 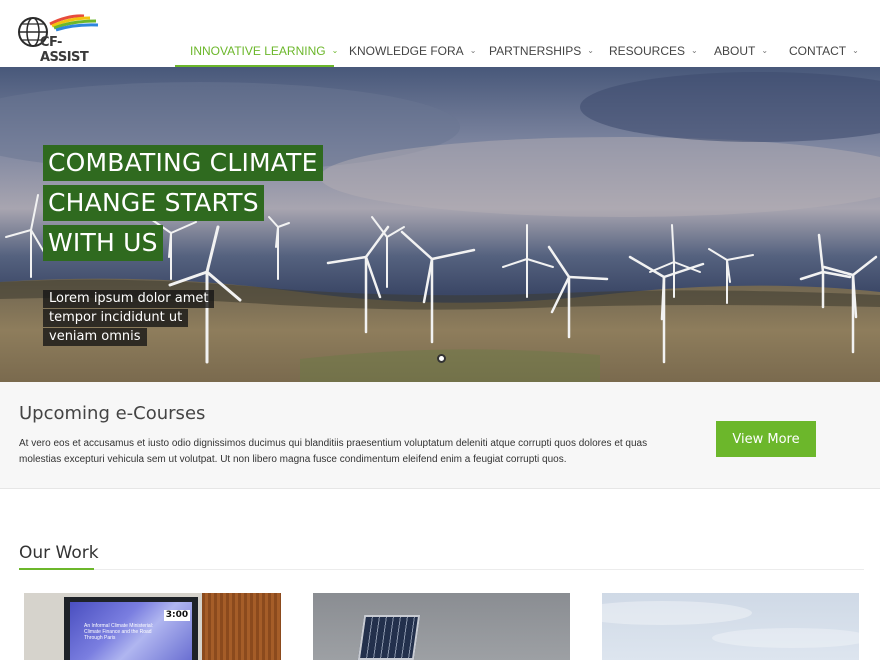 I want to click on nav-item-knowledge-fora: KNOWLEDGE FORA ⌄, so click(x=405, y=50).